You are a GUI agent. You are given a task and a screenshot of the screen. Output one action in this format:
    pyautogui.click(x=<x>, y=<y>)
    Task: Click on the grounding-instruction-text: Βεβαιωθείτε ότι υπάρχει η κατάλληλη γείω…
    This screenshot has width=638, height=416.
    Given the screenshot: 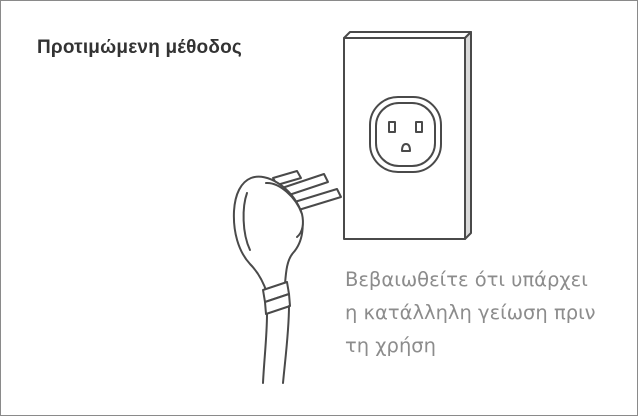 What is the action you would take?
    pyautogui.click(x=470, y=312)
    